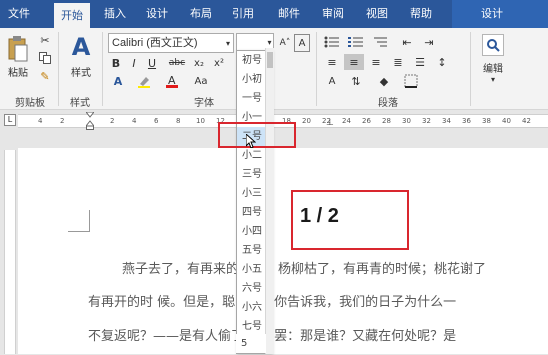  Describe the element at coordinates (493, 67) in the screenshot. I see `editing-button: 编辑` at that location.